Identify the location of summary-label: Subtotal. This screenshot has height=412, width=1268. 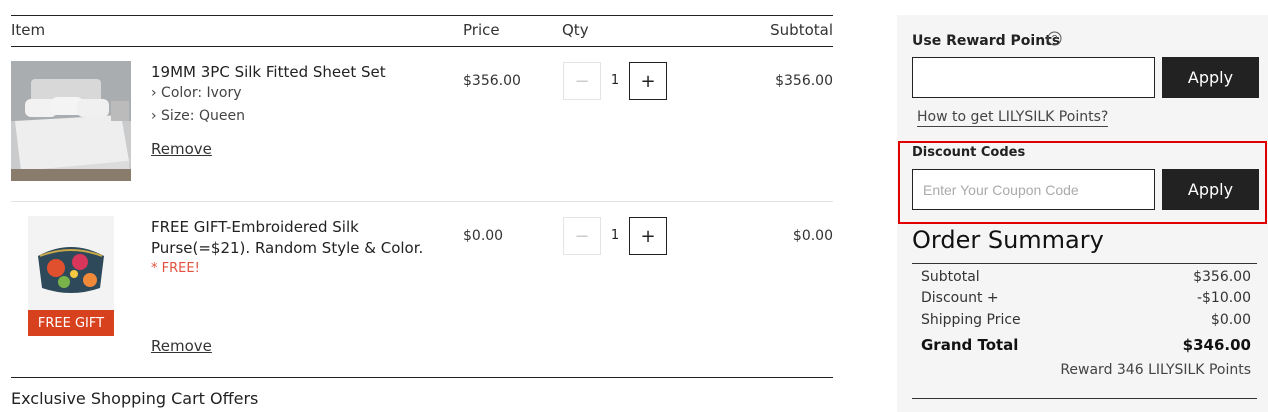
(950, 277).